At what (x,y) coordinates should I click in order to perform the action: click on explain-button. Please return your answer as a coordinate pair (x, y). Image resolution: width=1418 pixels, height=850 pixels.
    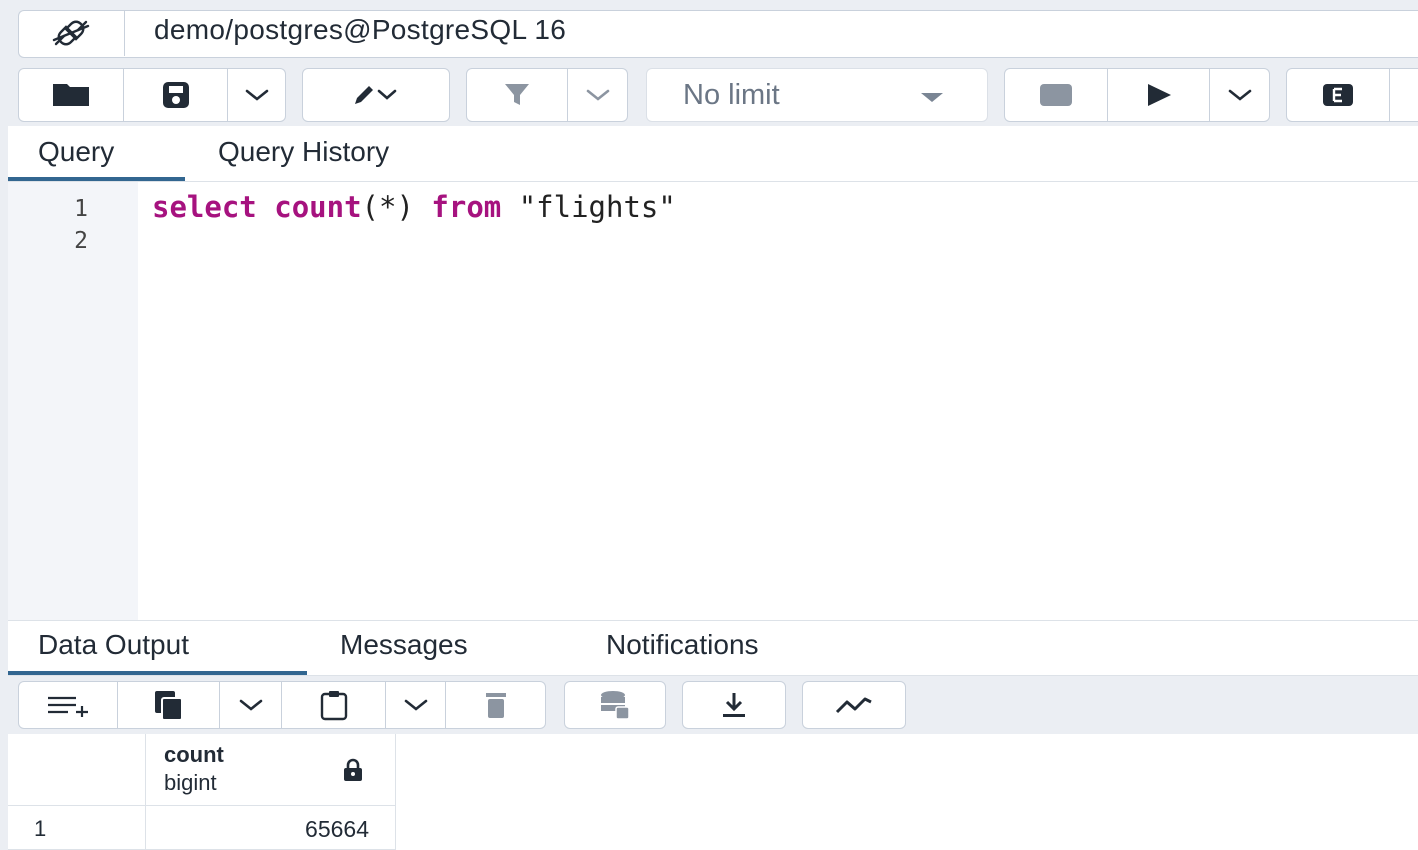
    Looking at the image, I should click on (1338, 95).